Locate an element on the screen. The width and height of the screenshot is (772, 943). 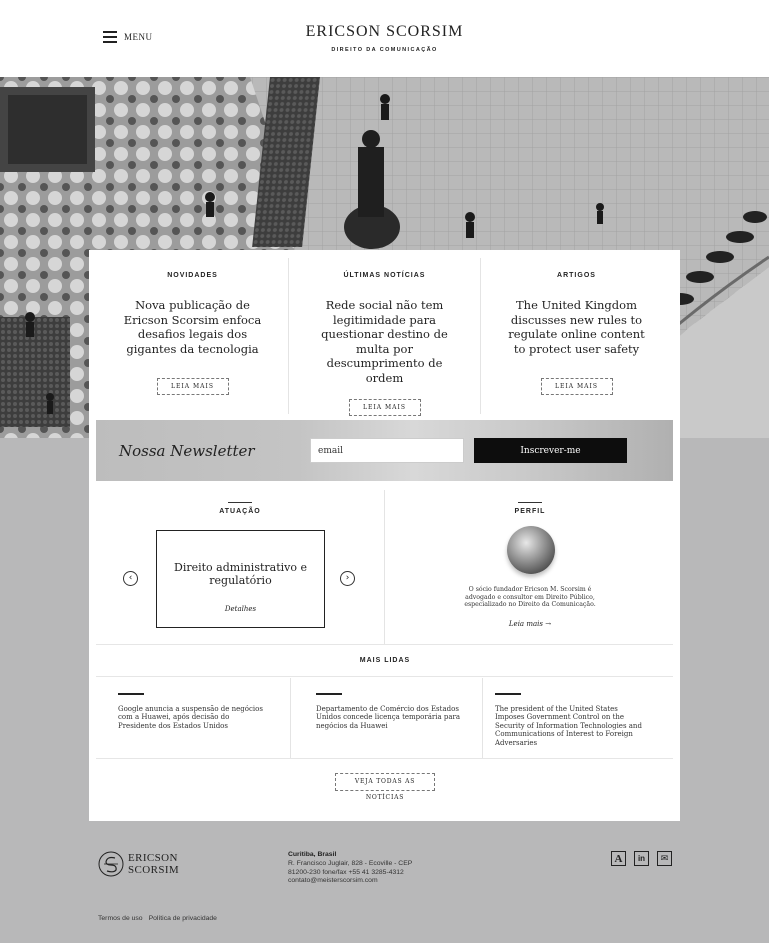
terms-link: Termos de uso is located at coordinates (120, 918).